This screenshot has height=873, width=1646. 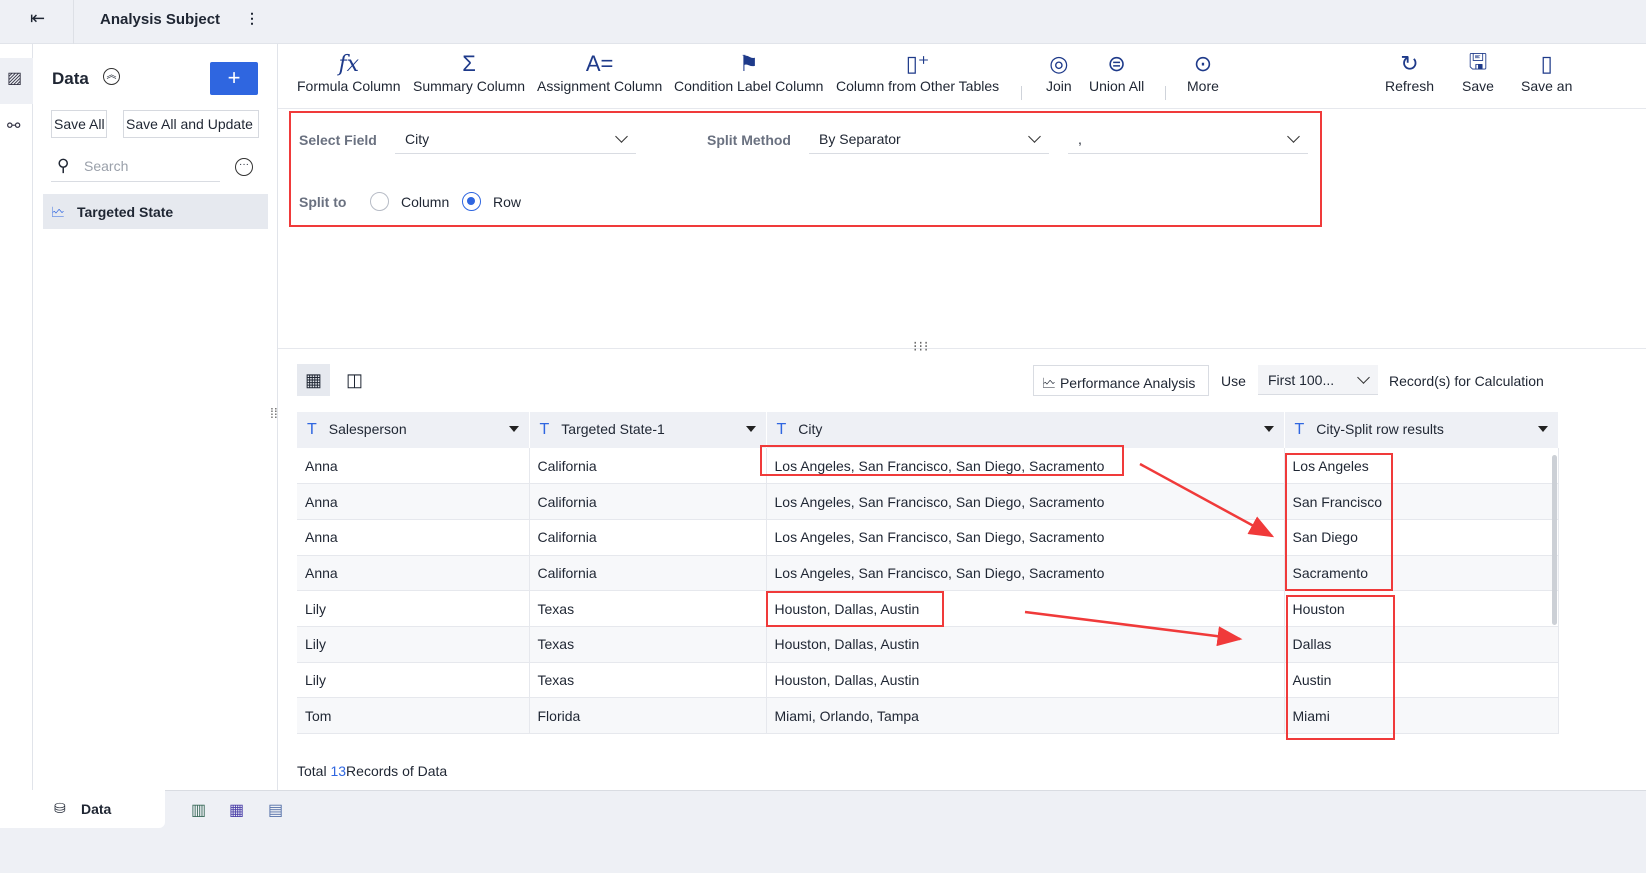 I want to click on add-chart-icon: ▥, so click(x=198, y=810).